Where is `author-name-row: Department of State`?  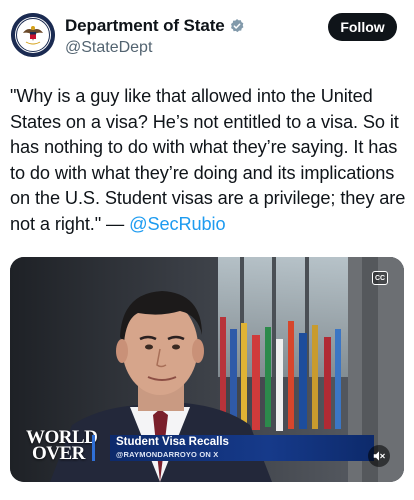
author-name-row: Department of State is located at coordinates (155, 26).